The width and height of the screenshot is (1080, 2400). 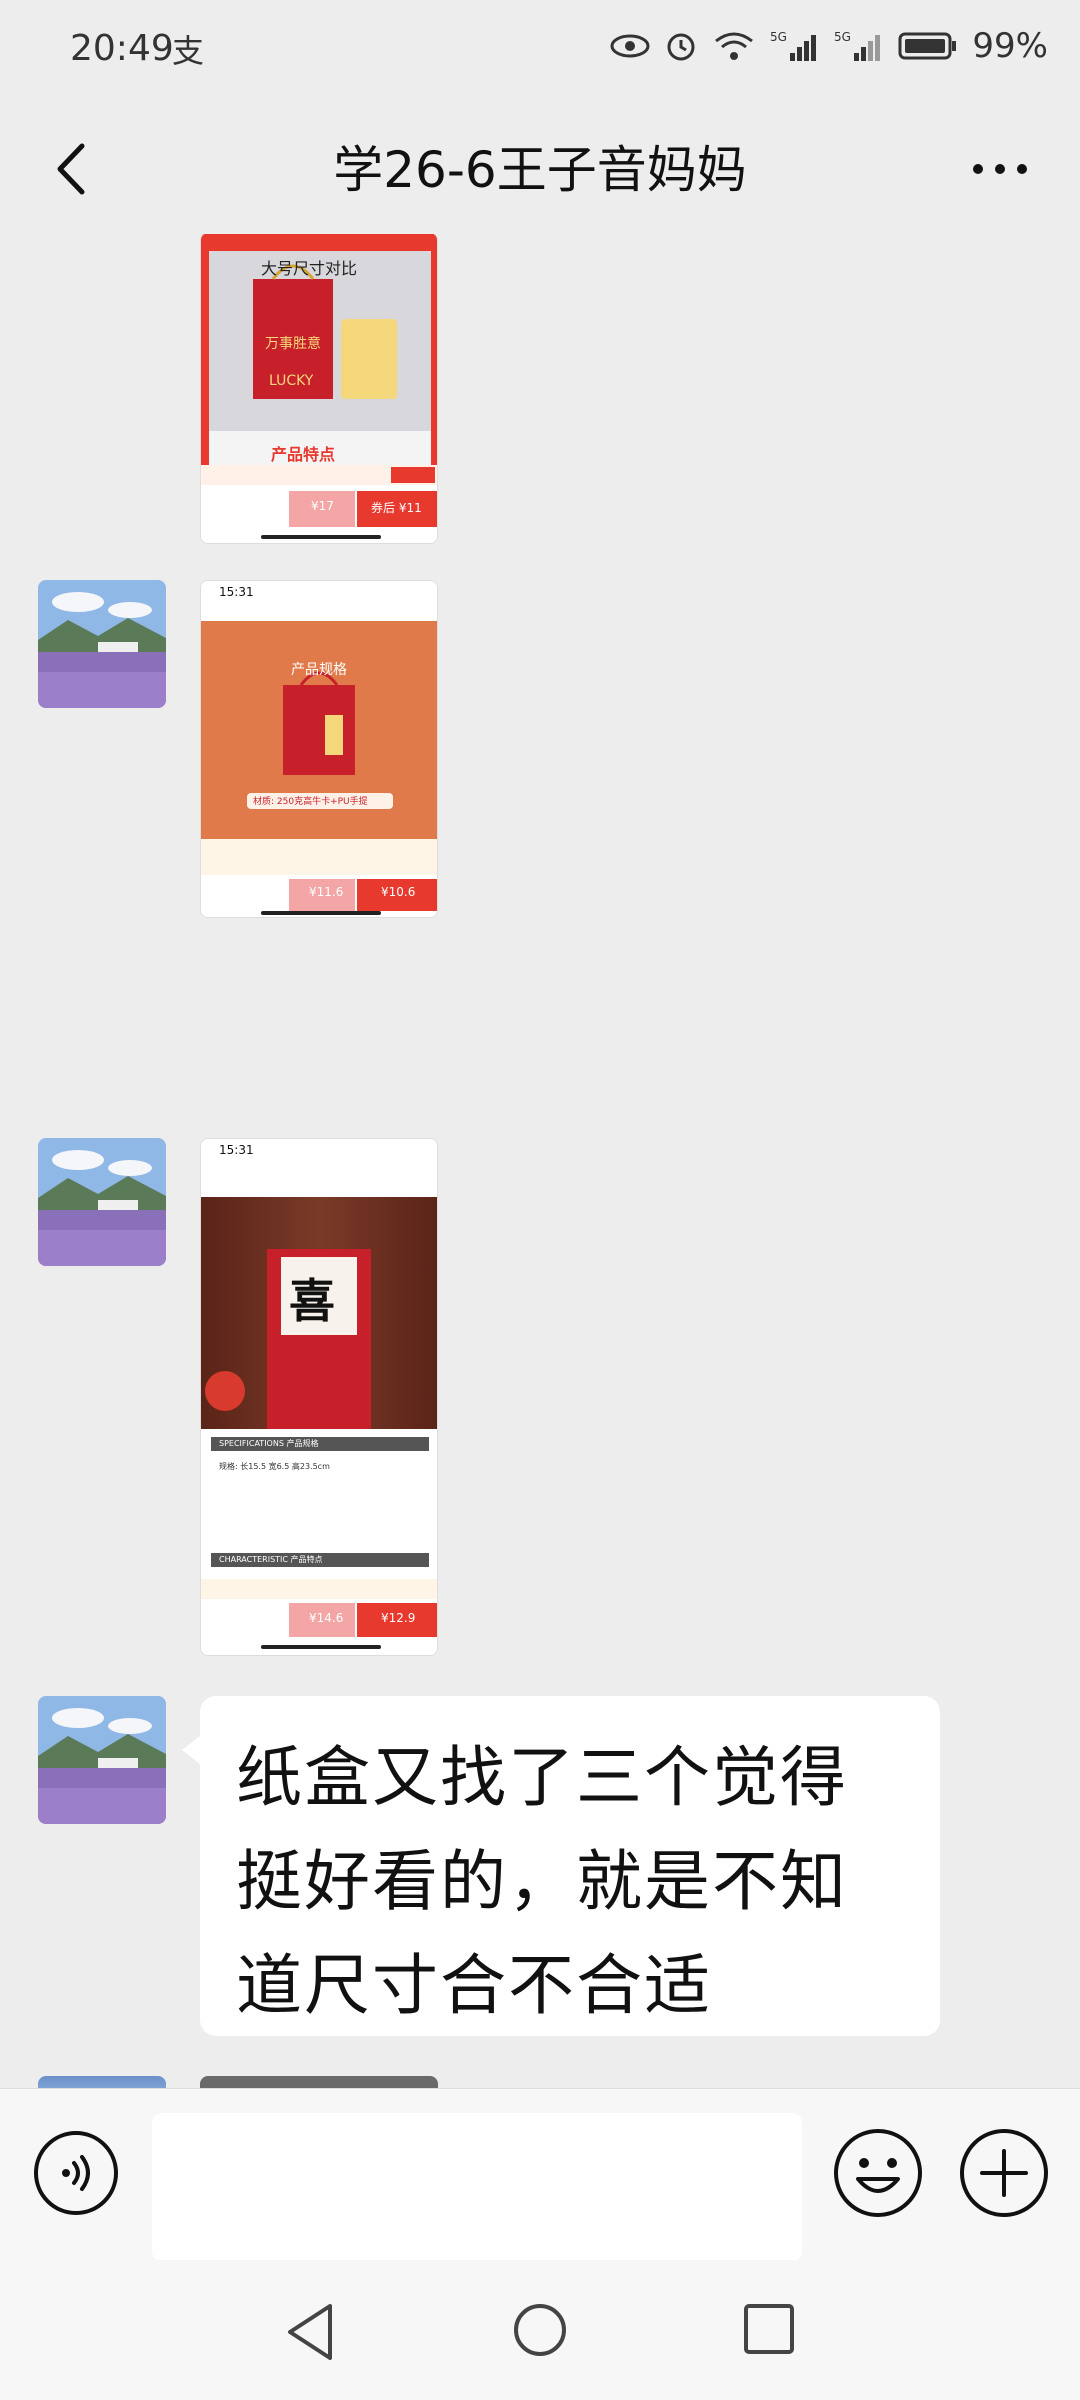 I want to click on emoji-icon, so click(x=878, y=2173).